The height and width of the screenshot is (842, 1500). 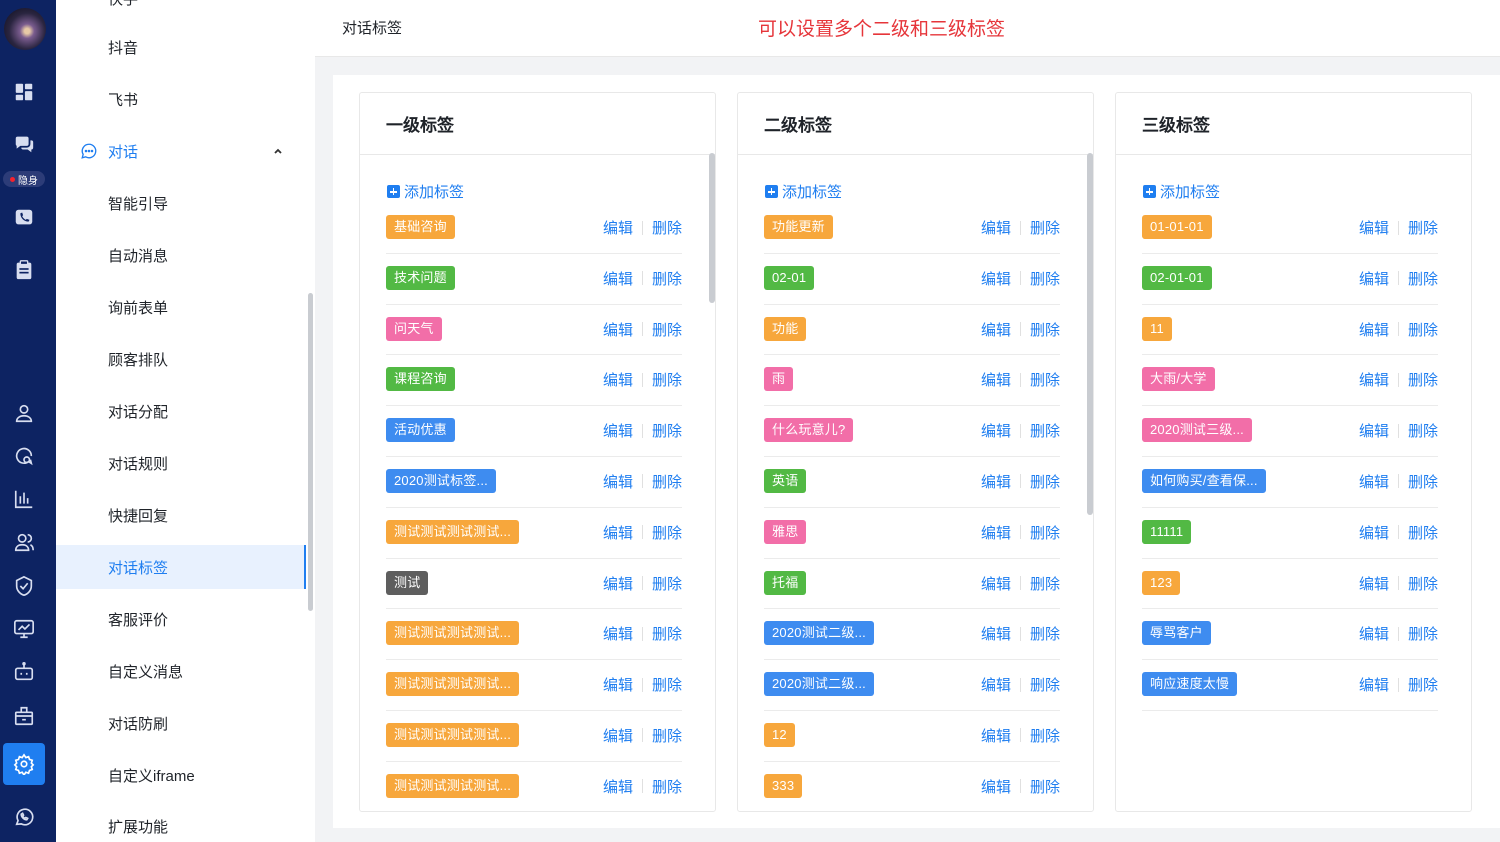 What do you see at coordinates (1177, 227) in the screenshot?
I see `tag-chip: 01-01-01` at bounding box center [1177, 227].